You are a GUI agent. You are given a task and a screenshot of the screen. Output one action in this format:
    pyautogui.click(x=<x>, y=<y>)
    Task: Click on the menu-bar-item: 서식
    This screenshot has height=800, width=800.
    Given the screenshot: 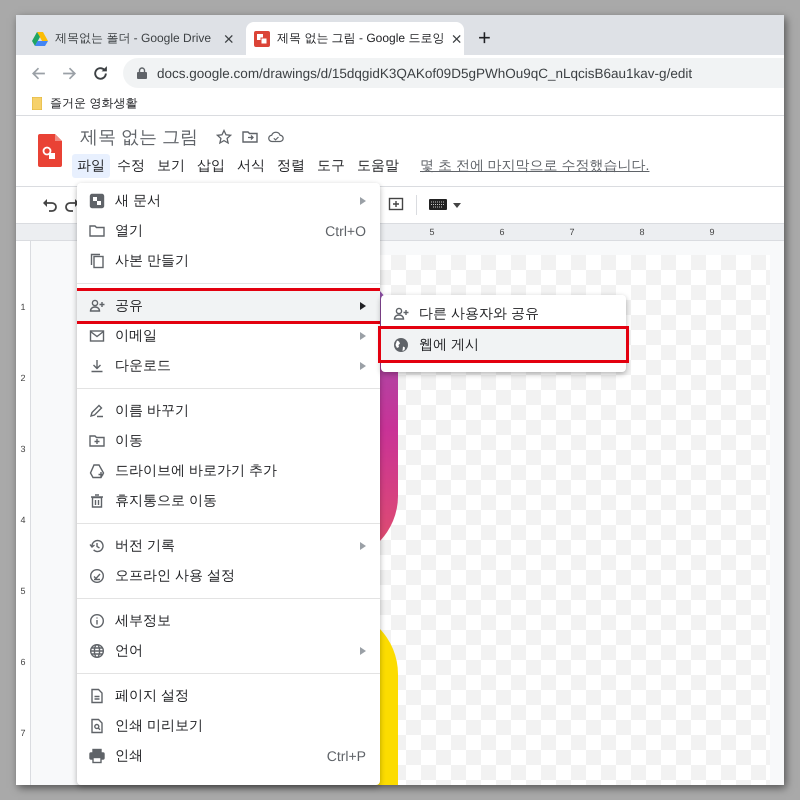 What is the action you would take?
    pyautogui.click(x=251, y=166)
    